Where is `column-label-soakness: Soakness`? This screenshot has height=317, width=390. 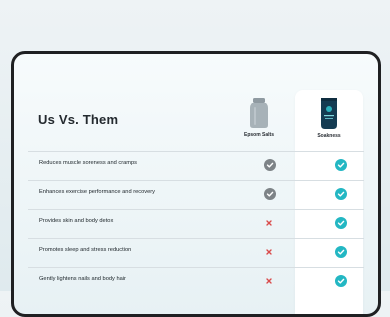 column-label-soakness: Soakness is located at coordinates (329, 136).